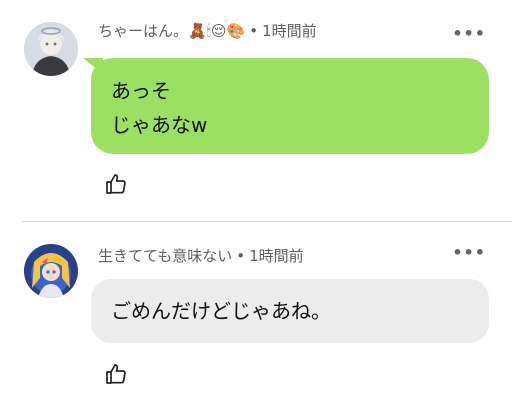 Image resolution: width=512 pixels, height=409 pixels. I want to click on message-bubble: ごめんだけどじゃあね。, so click(290, 311).